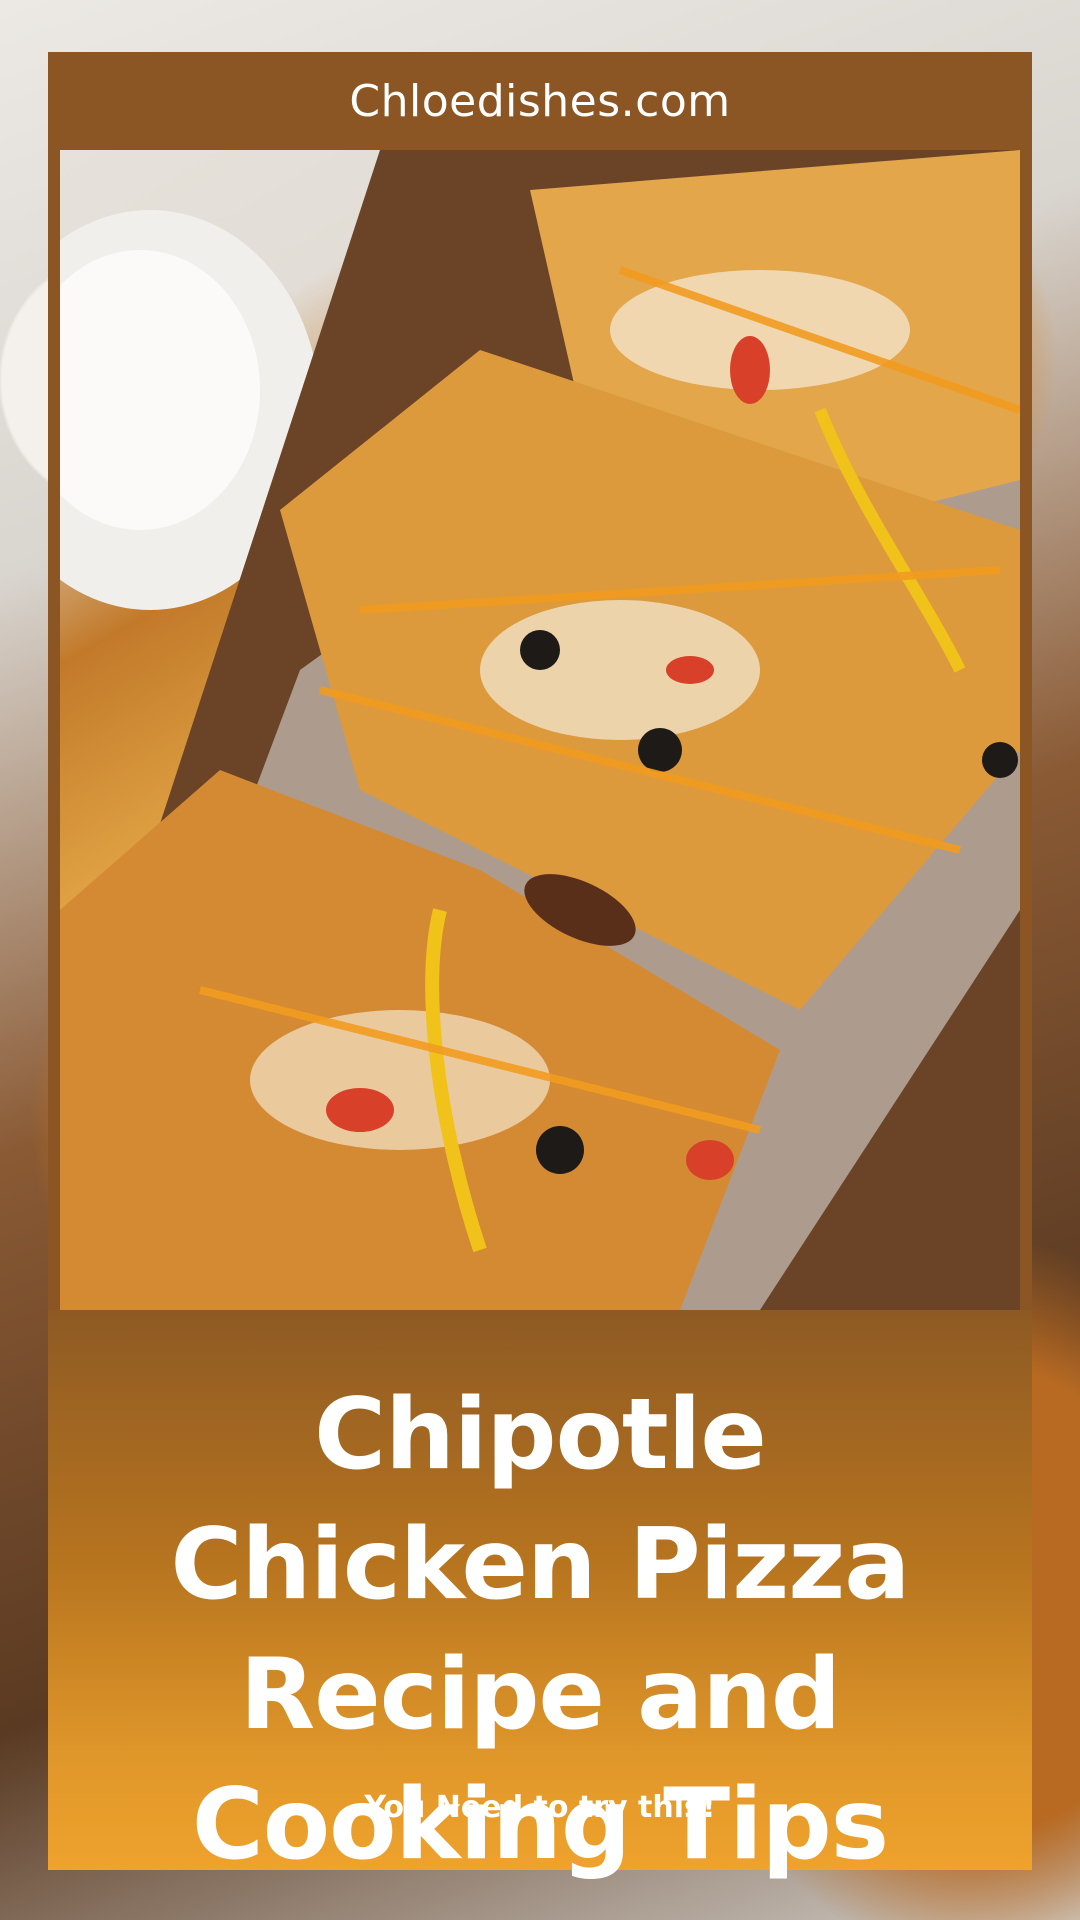 Image resolution: width=1080 pixels, height=1920 pixels. I want to click on tagline: You Need to try this!, so click(540, 1807).